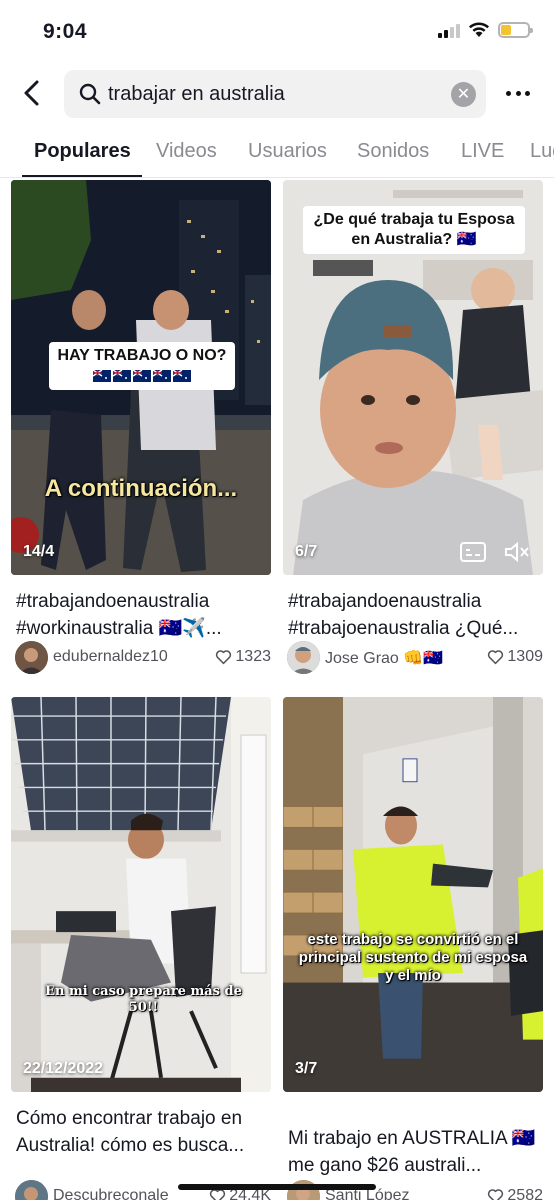  I want to click on tab-sonidos: Sonidos, so click(393, 151).